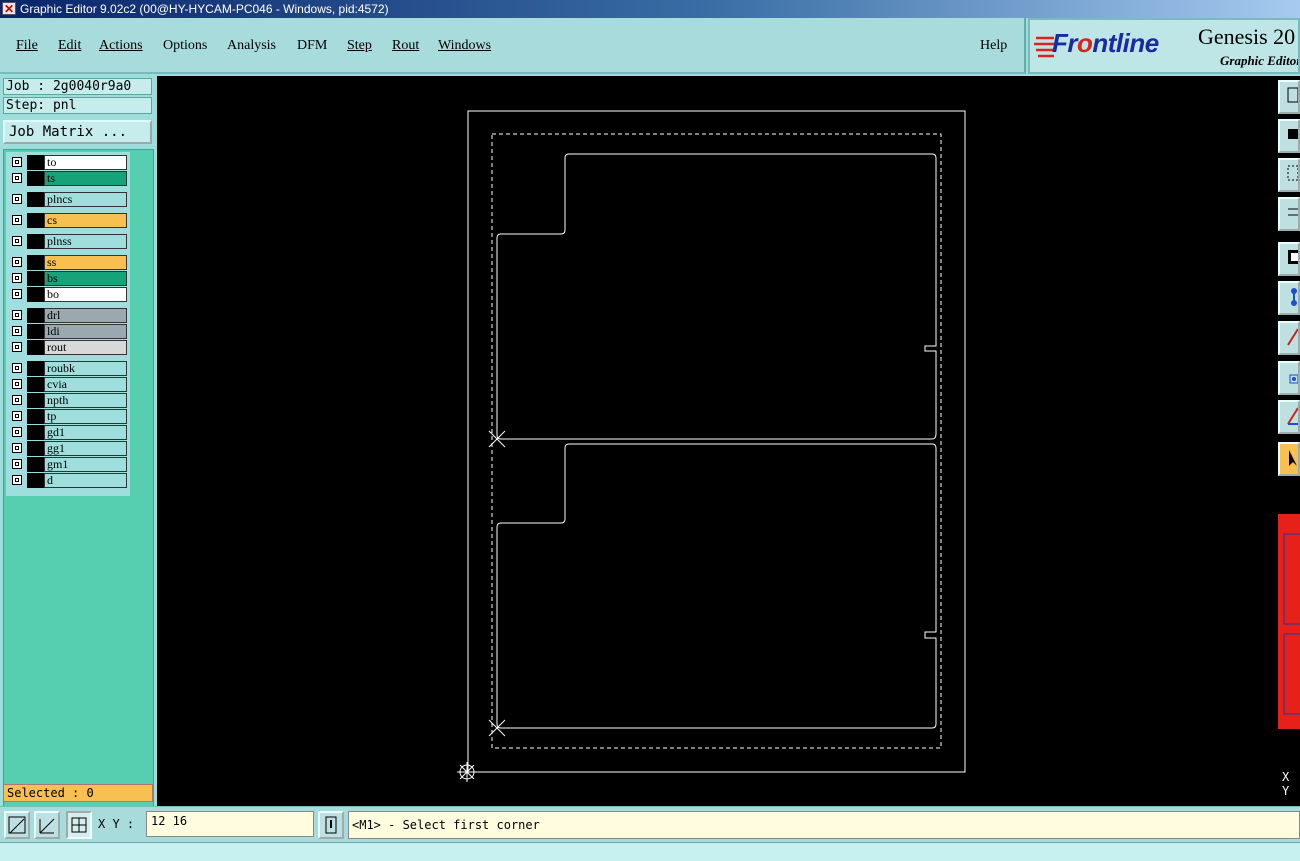  What do you see at coordinates (1289, 459) in the screenshot?
I see `tool-select` at bounding box center [1289, 459].